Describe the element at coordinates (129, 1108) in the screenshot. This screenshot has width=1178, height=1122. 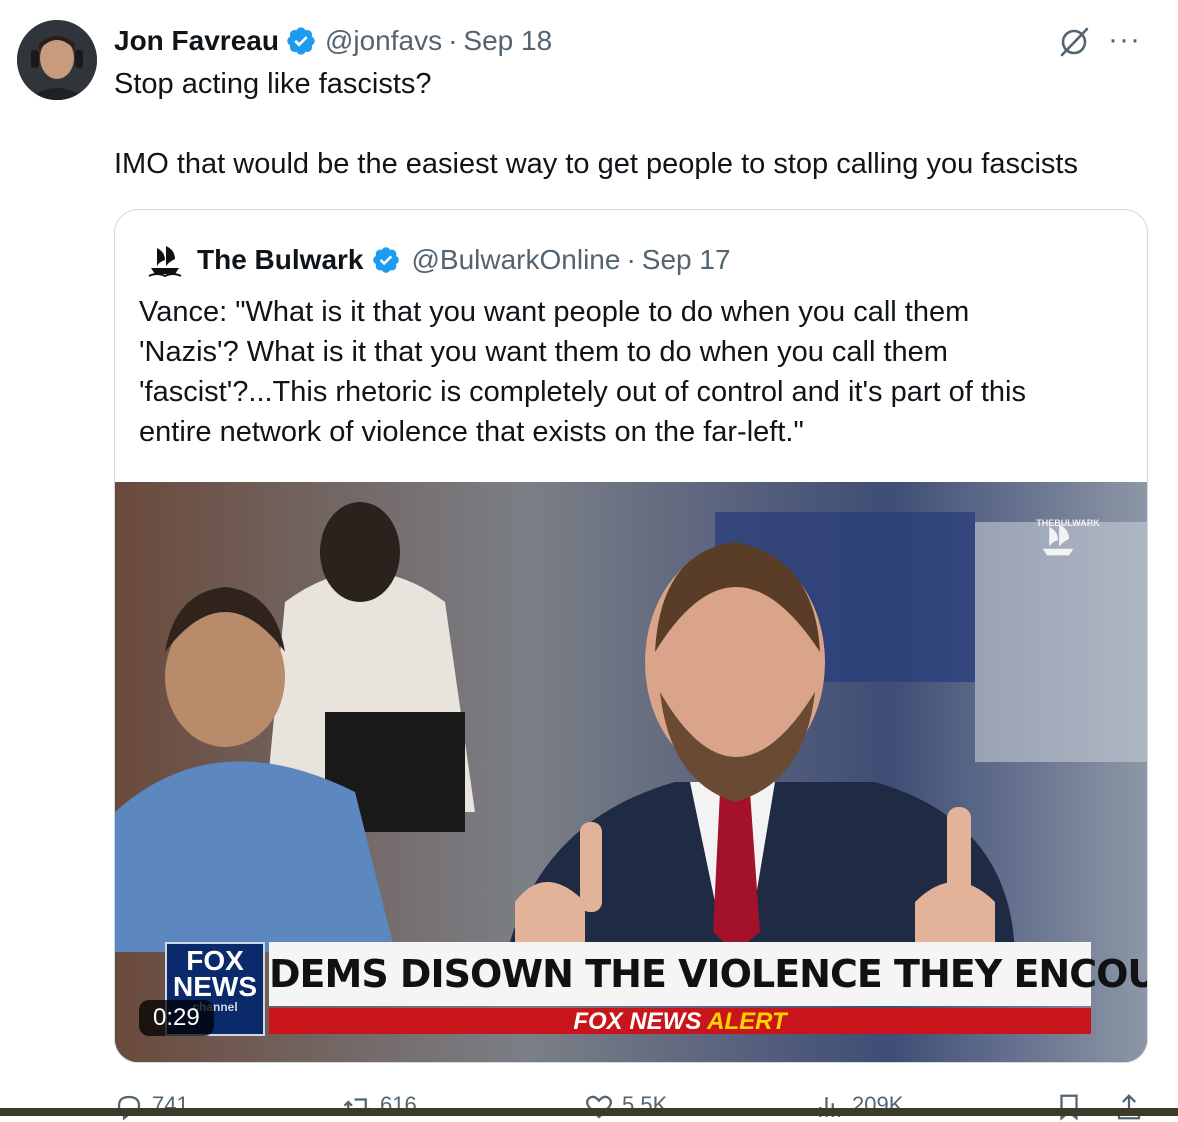
I see `reply-icon` at that location.